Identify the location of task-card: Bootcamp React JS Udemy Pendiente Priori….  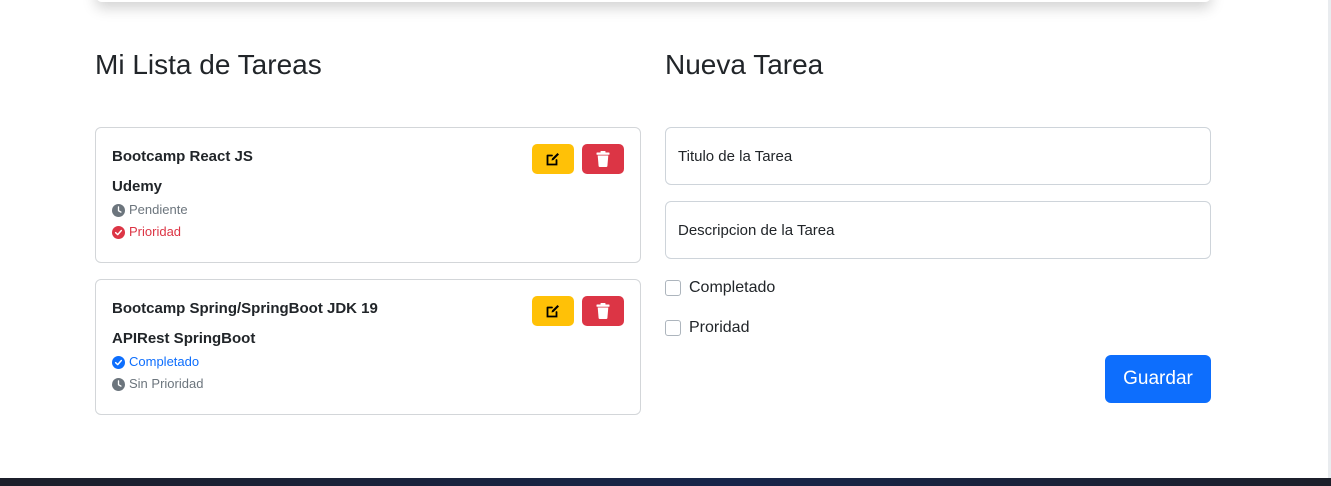
(368, 195).